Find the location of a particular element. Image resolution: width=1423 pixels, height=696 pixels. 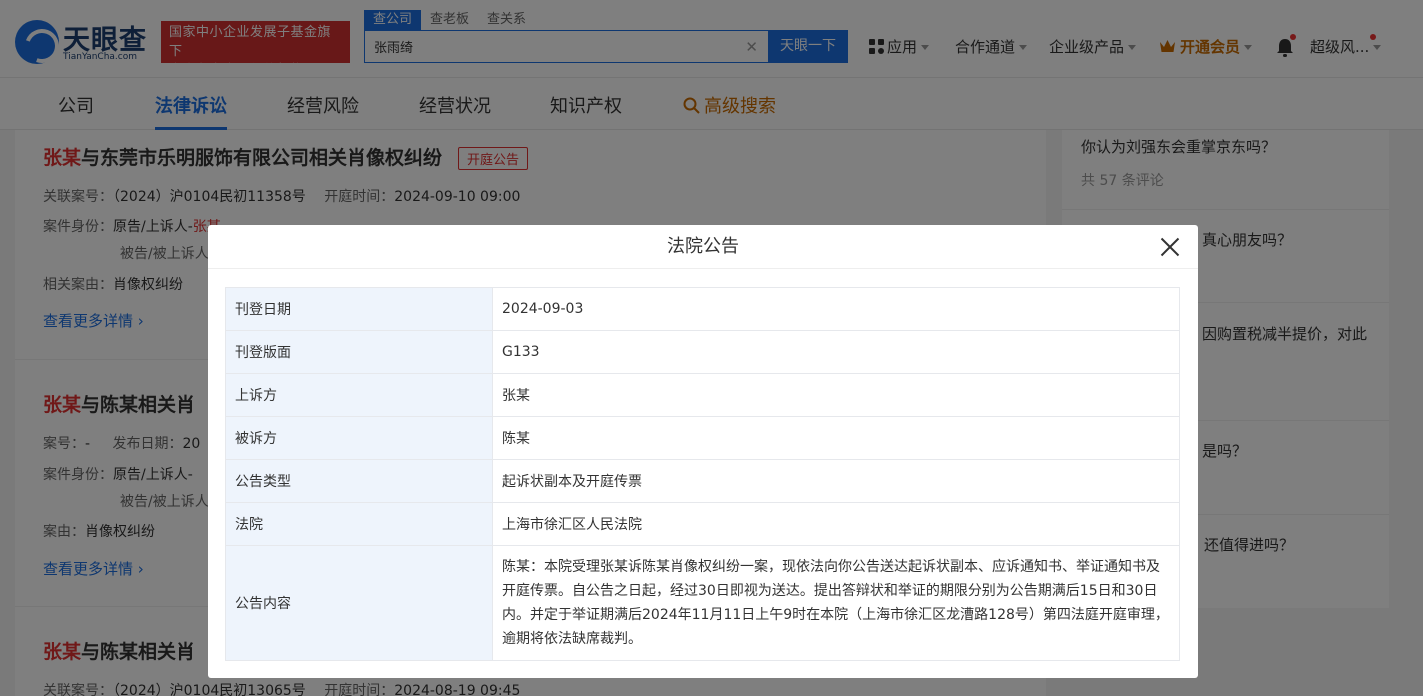

field-label: 刊登日期 is located at coordinates (359, 309).